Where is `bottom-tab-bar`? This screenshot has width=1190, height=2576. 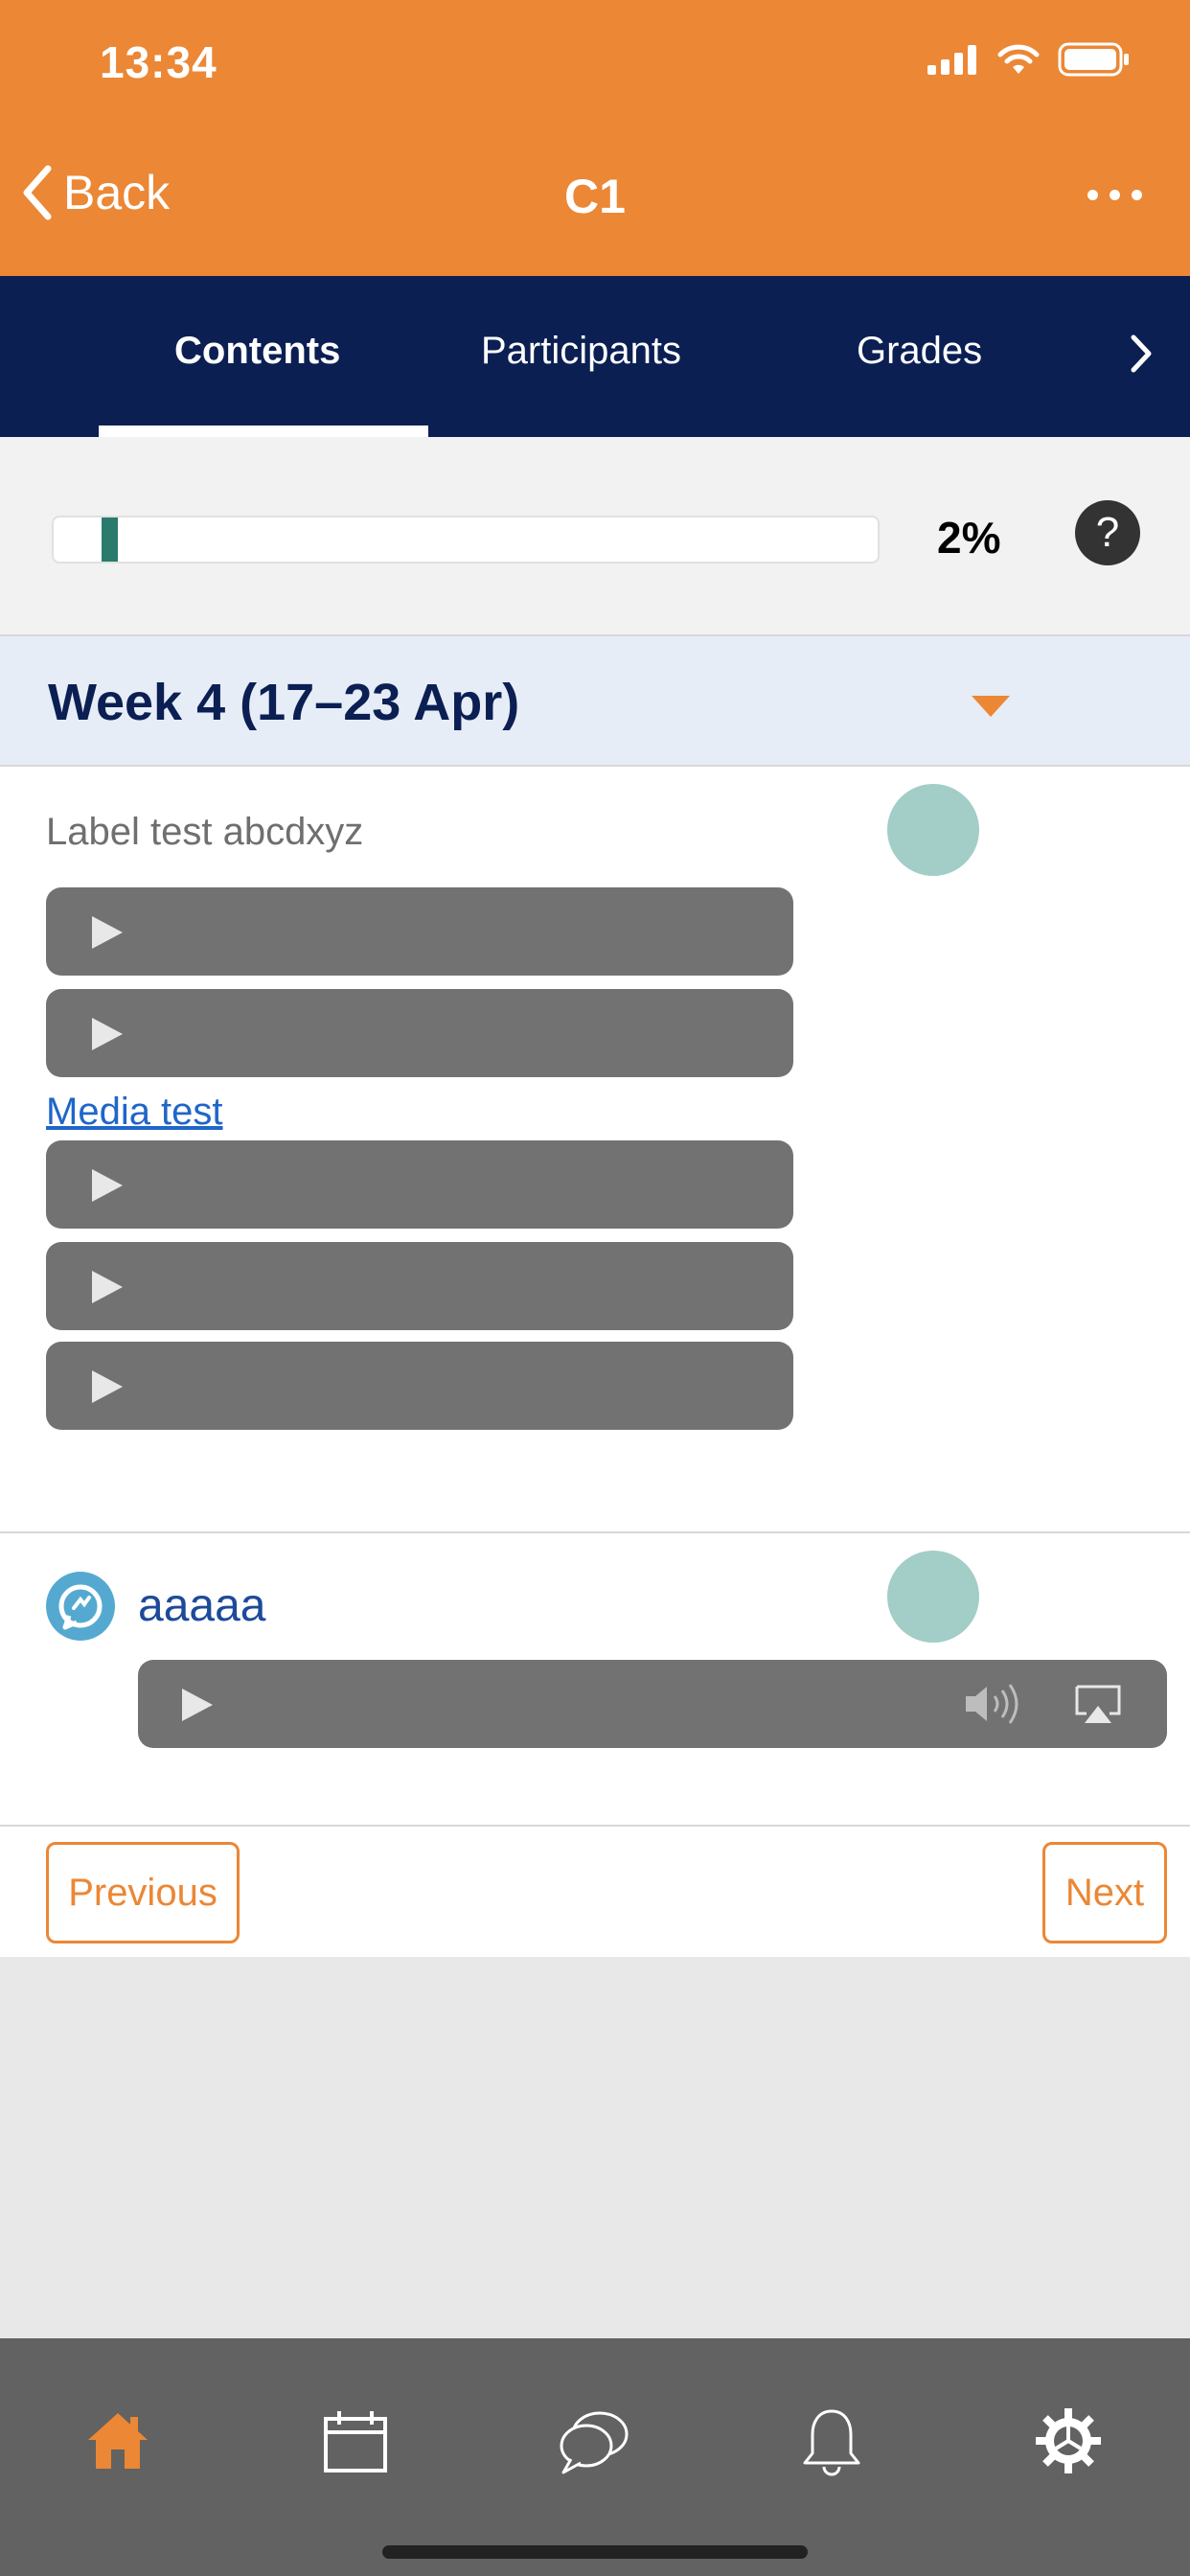 bottom-tab-bar is located at coordinates (595, 2457).